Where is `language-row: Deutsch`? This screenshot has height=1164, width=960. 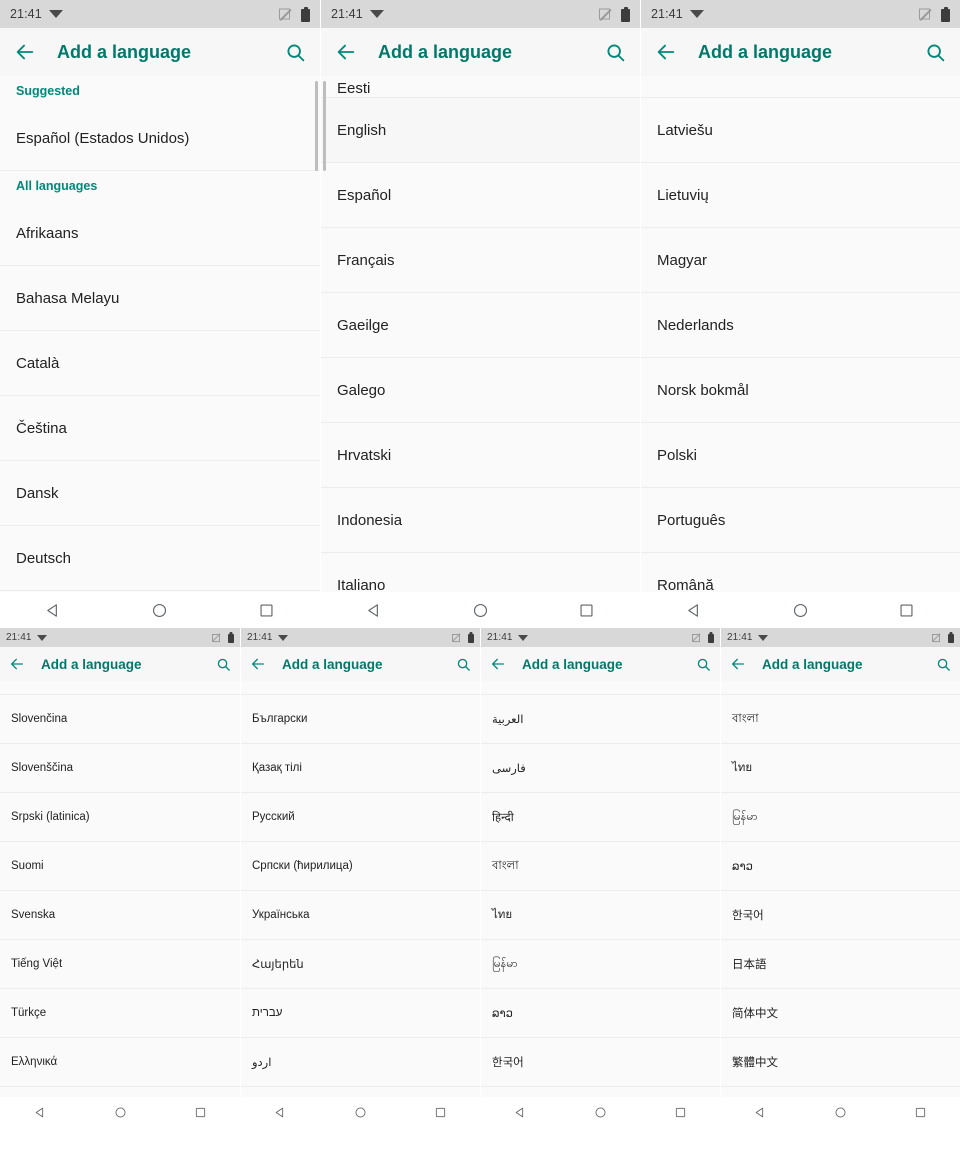
language-row: Deutsch is located at coordinates (160, 558).